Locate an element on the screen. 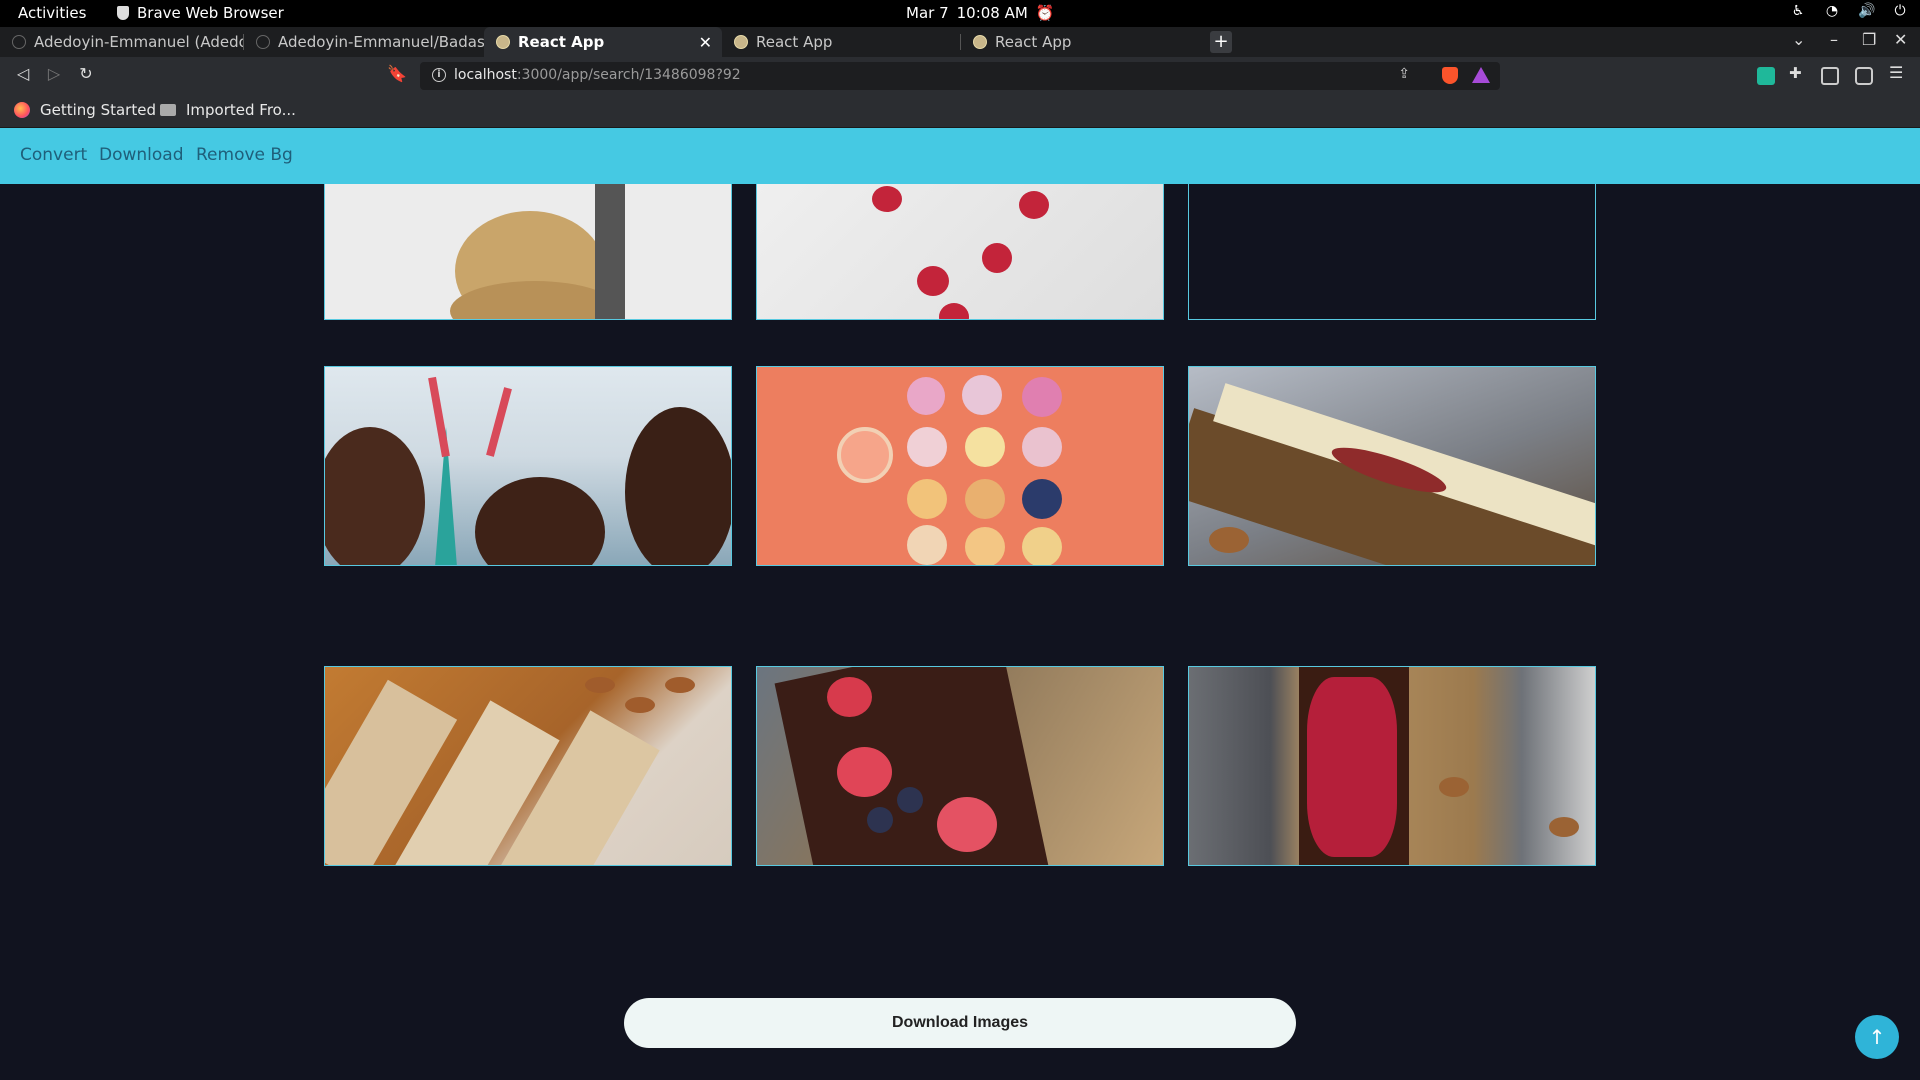  reload-icon: ↻ is located at coordinates (86, 73).